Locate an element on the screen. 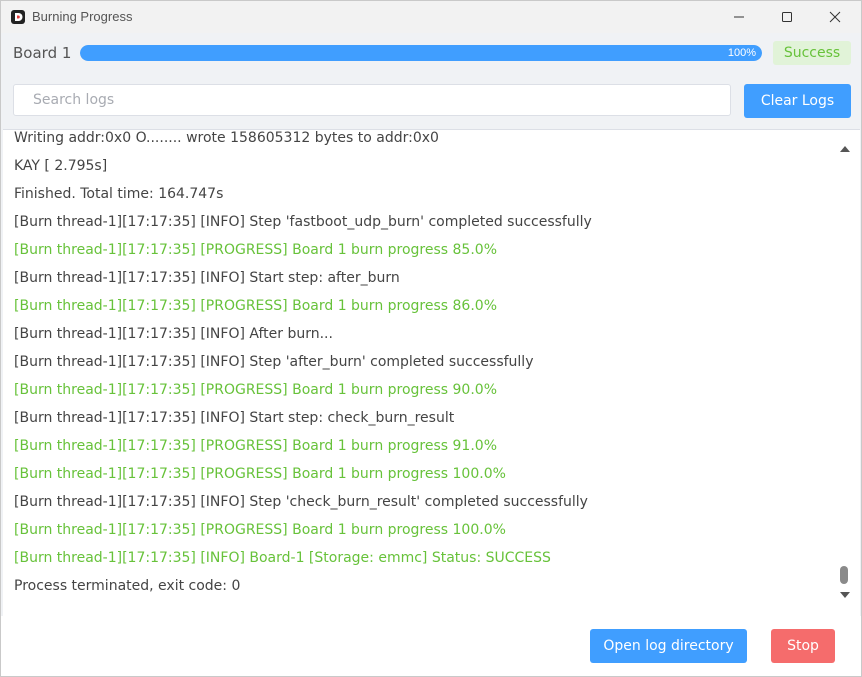 The height and width of the screenshot is (677, 862). minimize-button is located at coordinates (739, 17).